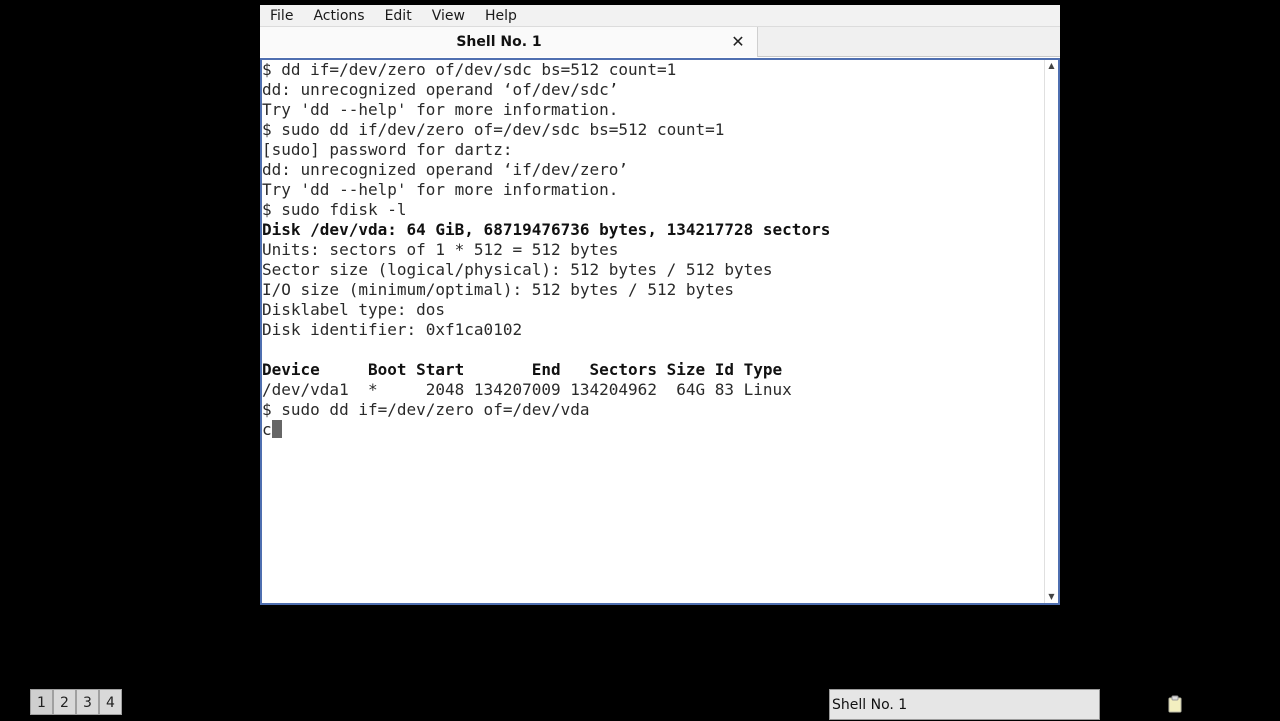 Image resolution: width=1280 pixels, height=721 pixels. What do you see at coordinates (41, 702) in the screenshot?
I see `workspace-1: 1` at bounding box center [41, 702].